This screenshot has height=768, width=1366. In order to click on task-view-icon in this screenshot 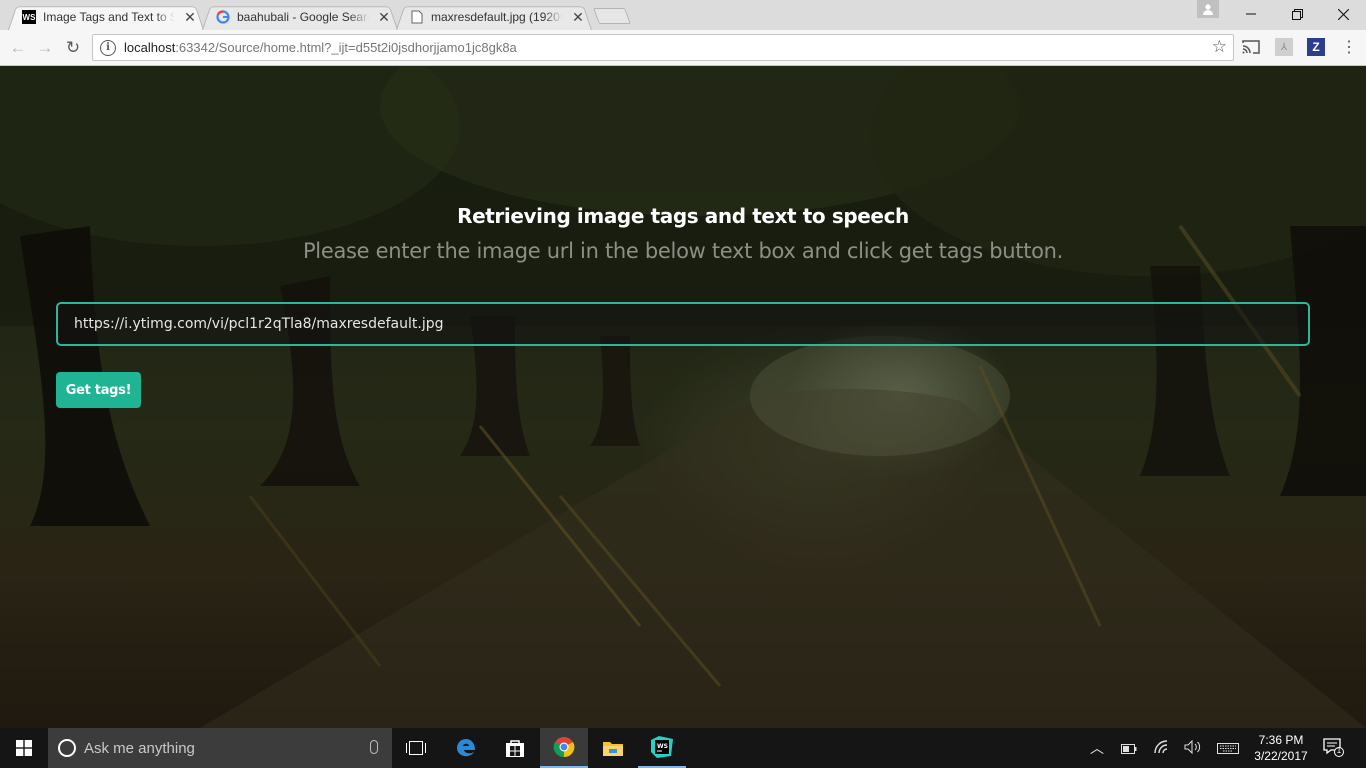, I will do `click(416, 748)`.